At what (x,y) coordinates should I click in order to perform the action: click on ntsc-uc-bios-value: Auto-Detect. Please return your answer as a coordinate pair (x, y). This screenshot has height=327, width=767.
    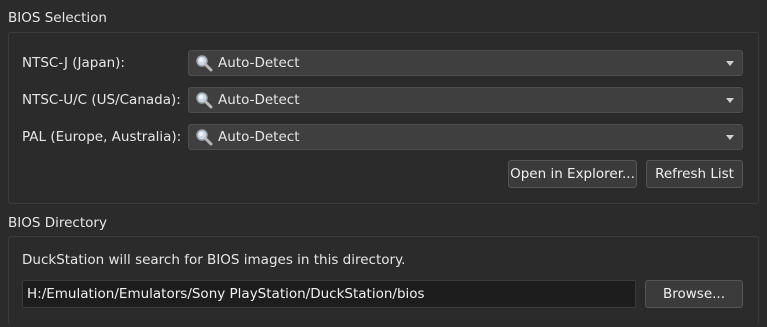
    Looking at the image, I should click on (259, 100).